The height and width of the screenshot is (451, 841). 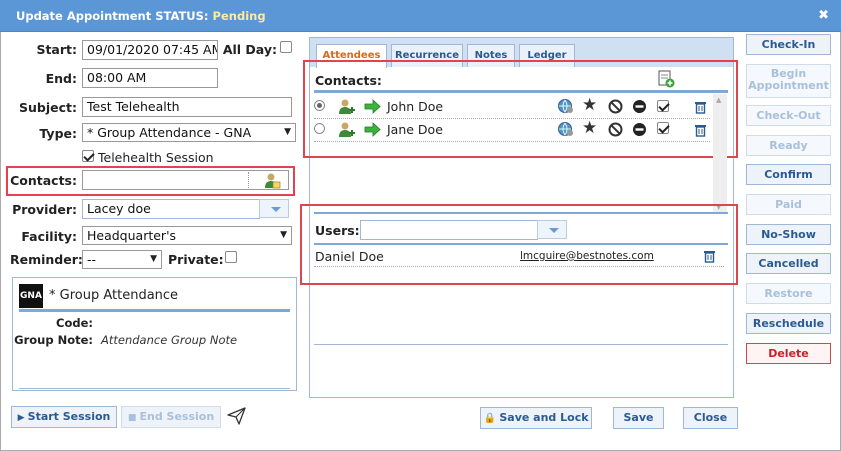 I want to click on private-label: Private:, so click(x=196, y=259).